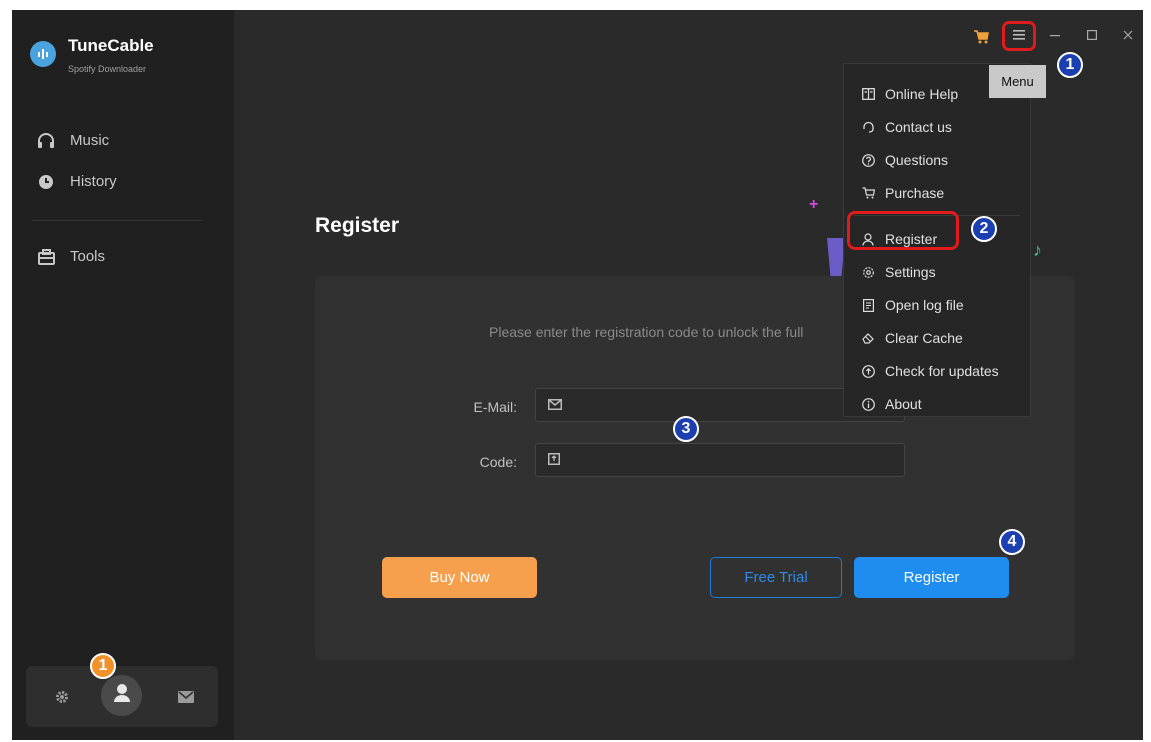 This screenshot has width=1151, height=742. What do you see at coordinates (1128, 35) in the screenshot?
I see `close-icon` at bounding box center [1128, 35].